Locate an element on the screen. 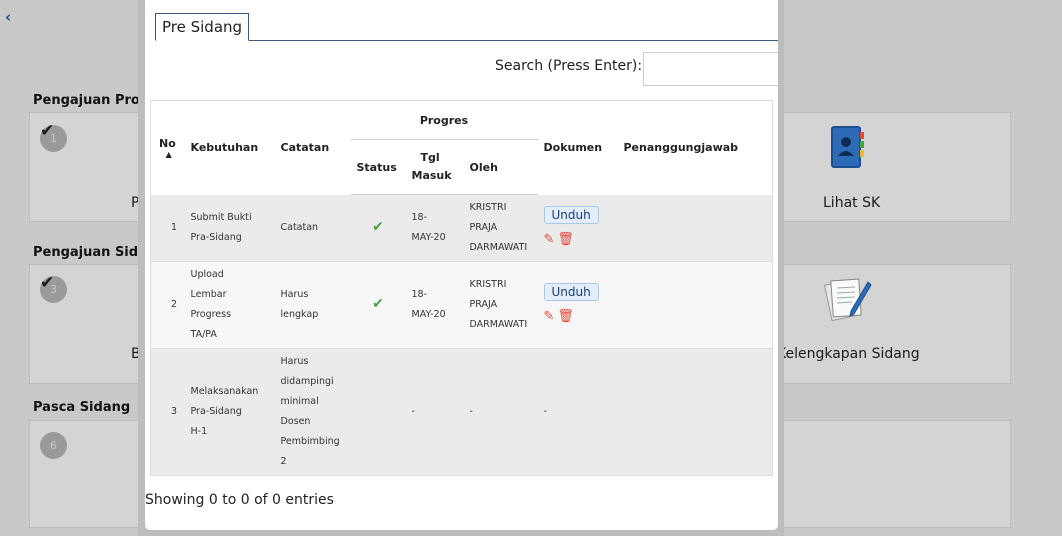 The height and width of the screenshot is (536, 1062). column-header-progres: Progres is located at coordinates (444, 120).